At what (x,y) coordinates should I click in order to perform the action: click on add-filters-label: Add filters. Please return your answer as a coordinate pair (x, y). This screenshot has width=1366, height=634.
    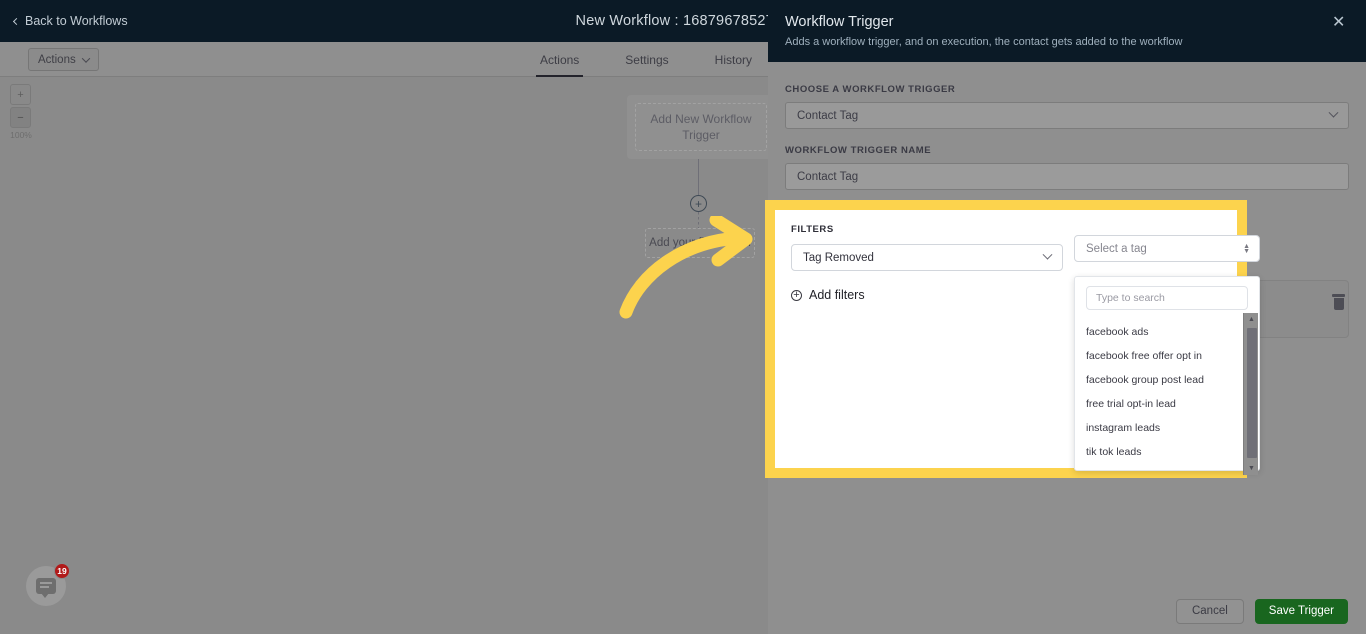
    Looking at the image, I should click on (837, 295).